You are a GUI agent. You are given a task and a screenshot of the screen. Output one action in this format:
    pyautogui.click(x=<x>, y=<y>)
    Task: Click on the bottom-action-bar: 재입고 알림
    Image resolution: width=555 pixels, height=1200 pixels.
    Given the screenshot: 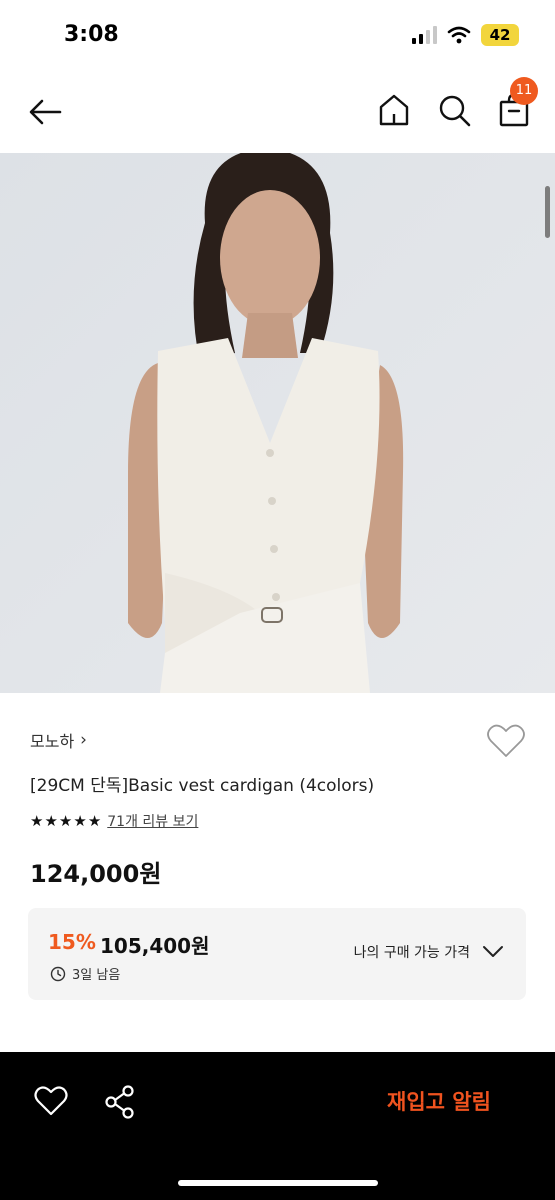 What is the action you would take?
    pyautogui.click(x=277, y=1126)
    